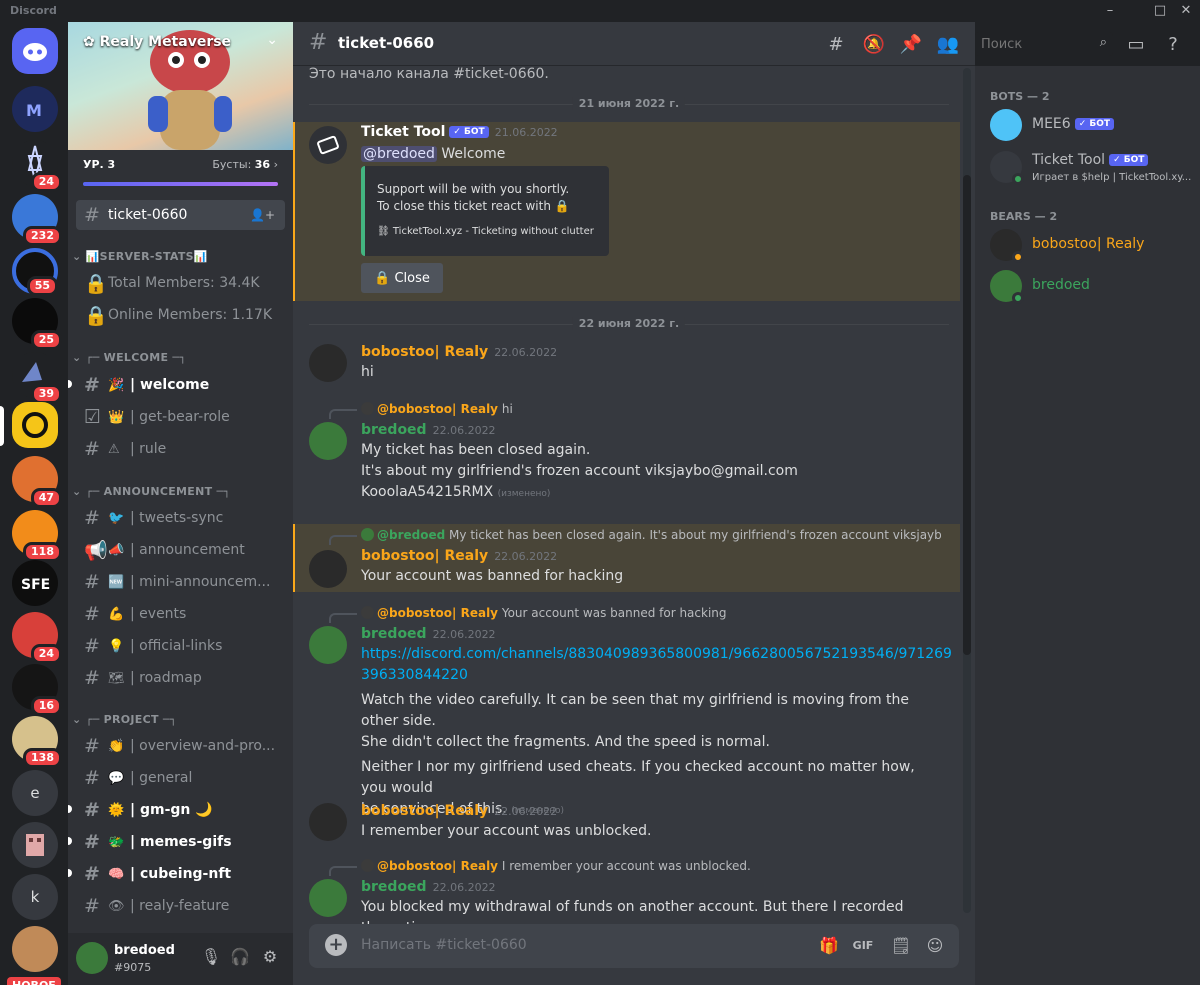 Image resolution: width=1200 pixels, height=985 pixels. I want to click on server-icon: M, so click(35, 109).